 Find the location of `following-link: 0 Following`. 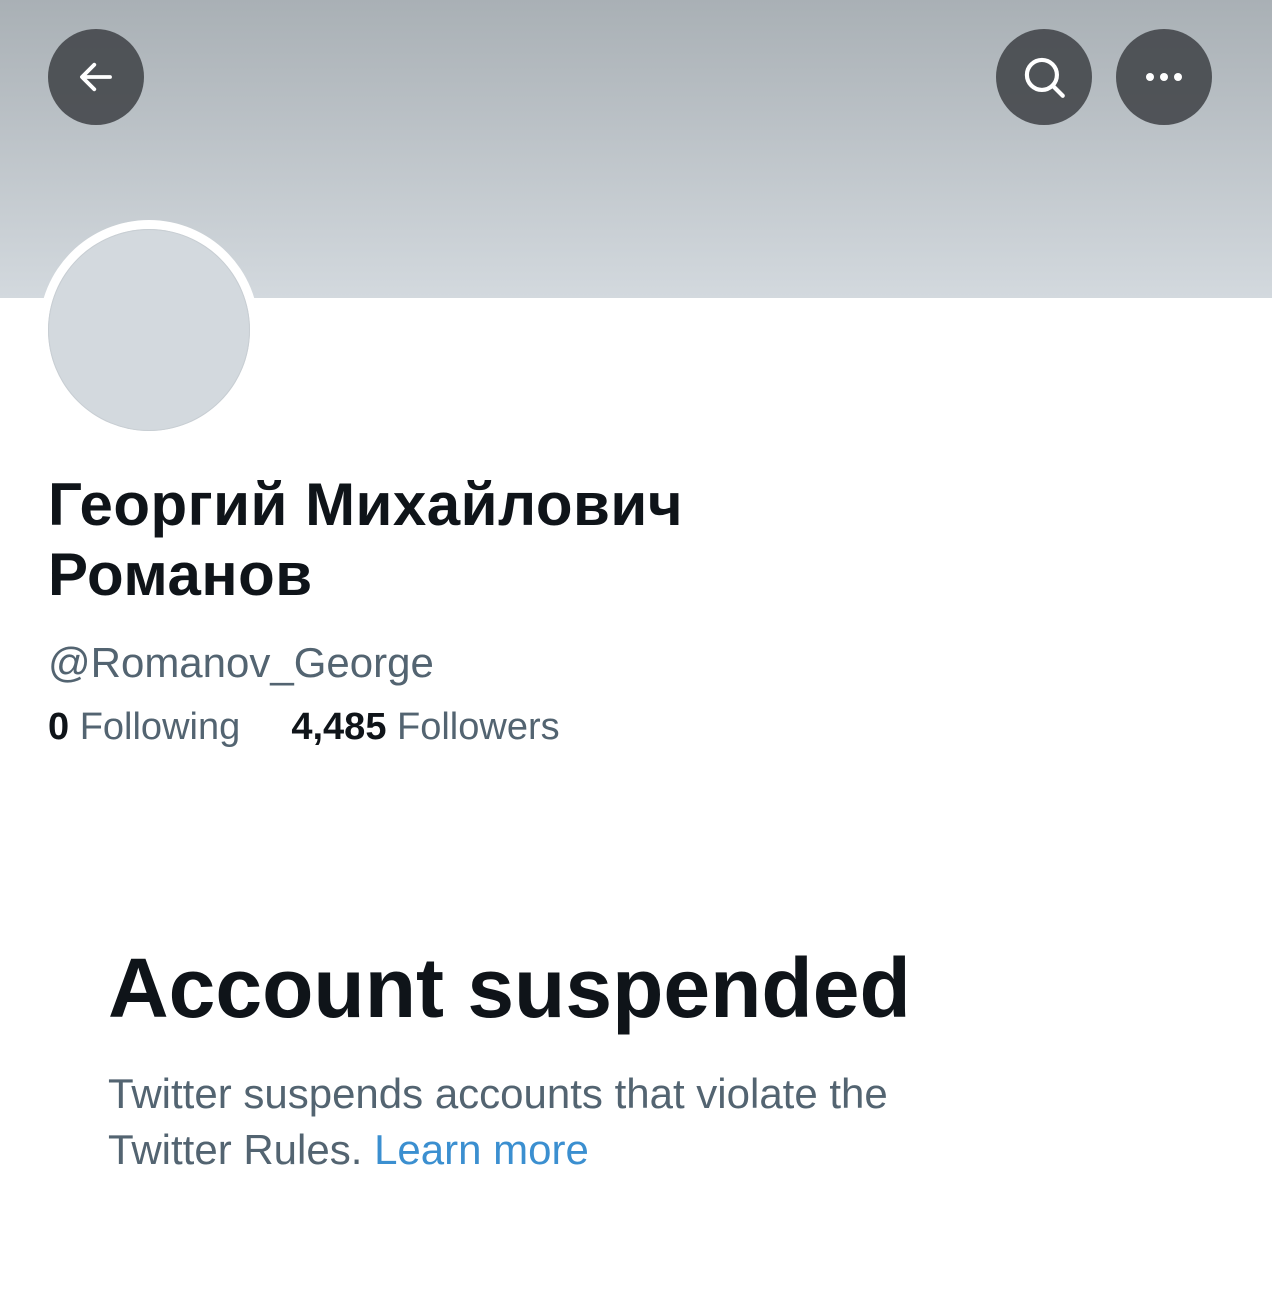

following-link: 0 Following is located at coordinates (149, 727).